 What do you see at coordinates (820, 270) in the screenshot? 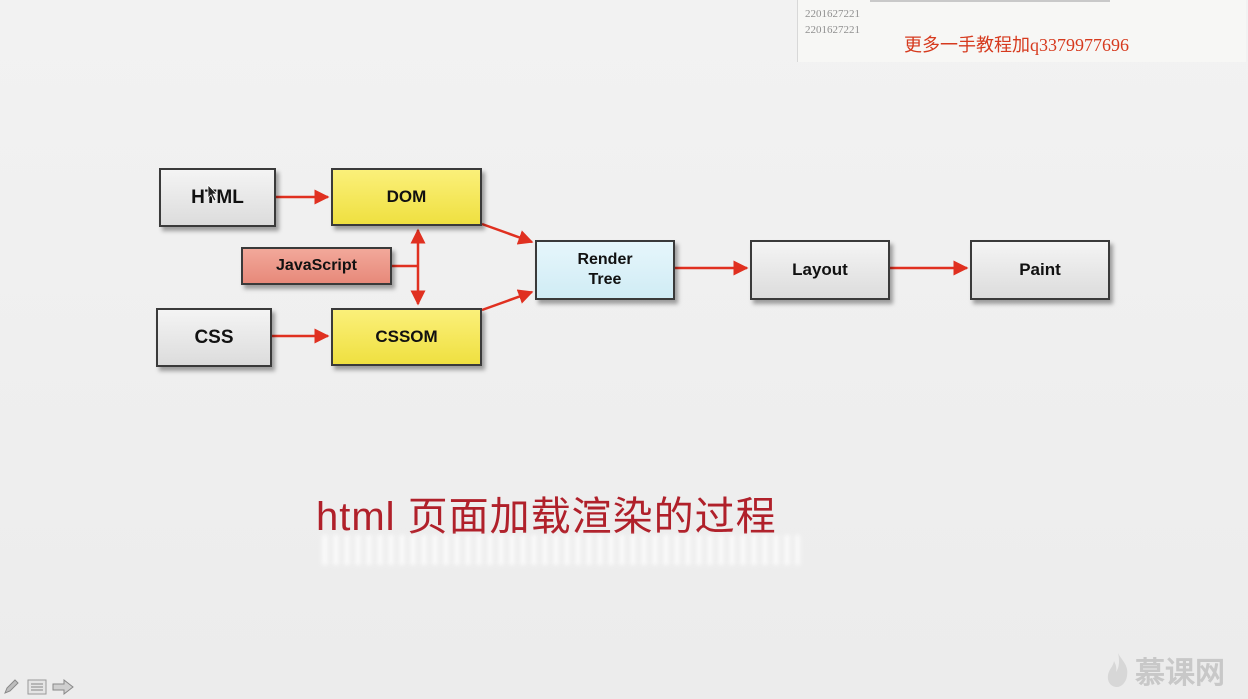
I see `node-layout: Layout` at bounding box center [820, 270].